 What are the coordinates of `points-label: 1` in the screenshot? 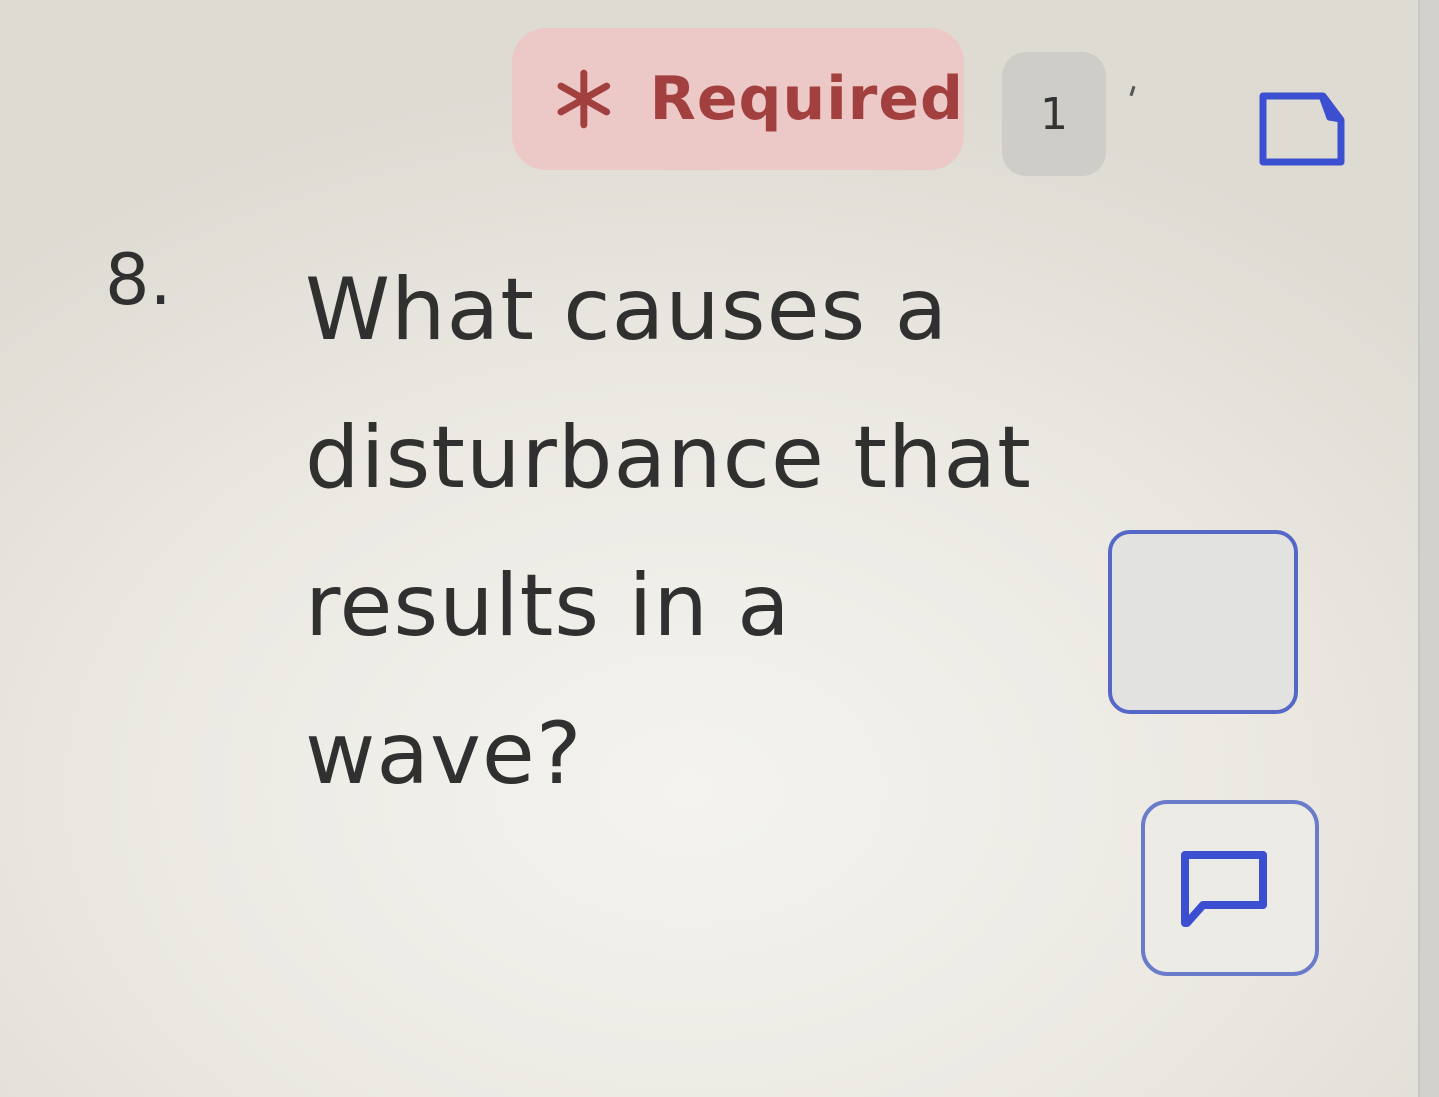 It's located at (1054, 114).